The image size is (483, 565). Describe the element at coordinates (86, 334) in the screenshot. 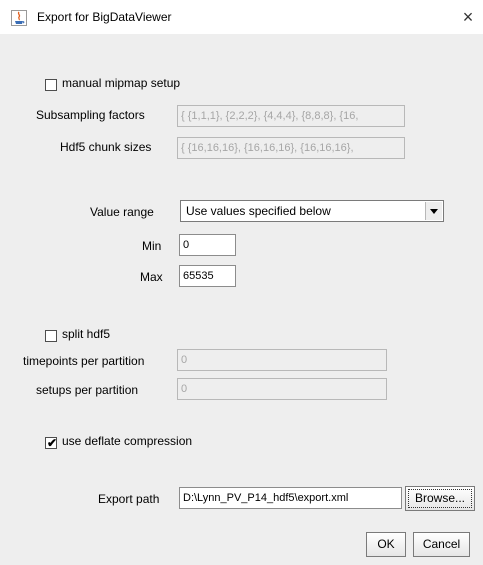

I see `split-hdf5-label: split hdf5` at that location.